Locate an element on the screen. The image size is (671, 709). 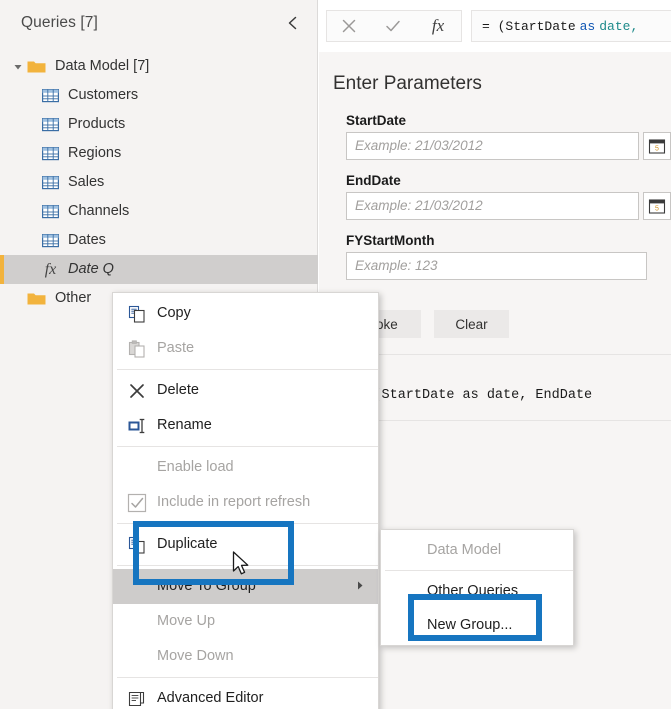
advanced-editor-icon is located at coordinates (137, 698).